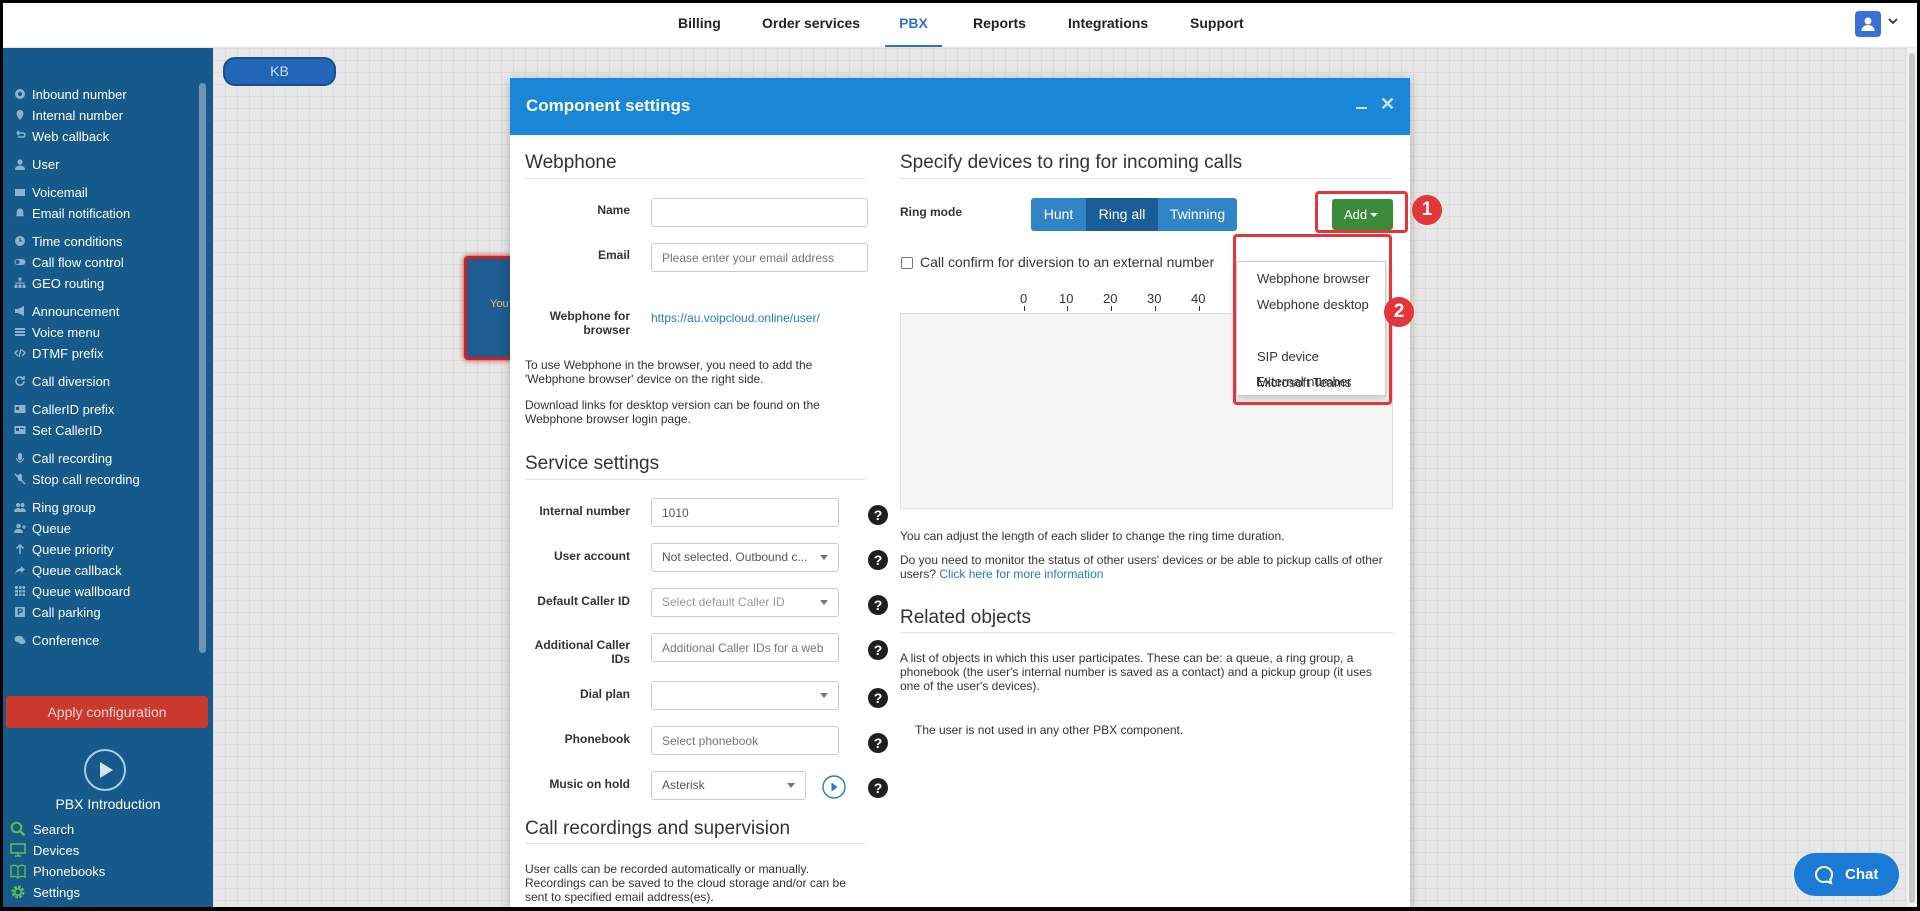  What do you see at coordinates (20, 212) in the screenshot?
I see `bell-icon` at bounding box center [20, 212].